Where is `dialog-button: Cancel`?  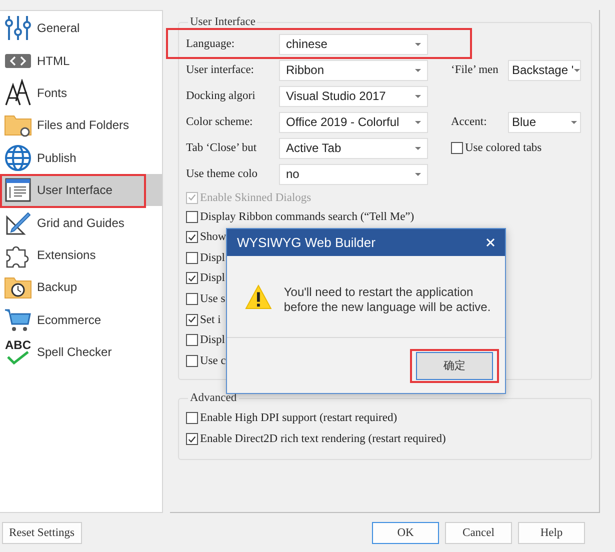 dialog-button: Cancel is located at coordinates (478, 533).